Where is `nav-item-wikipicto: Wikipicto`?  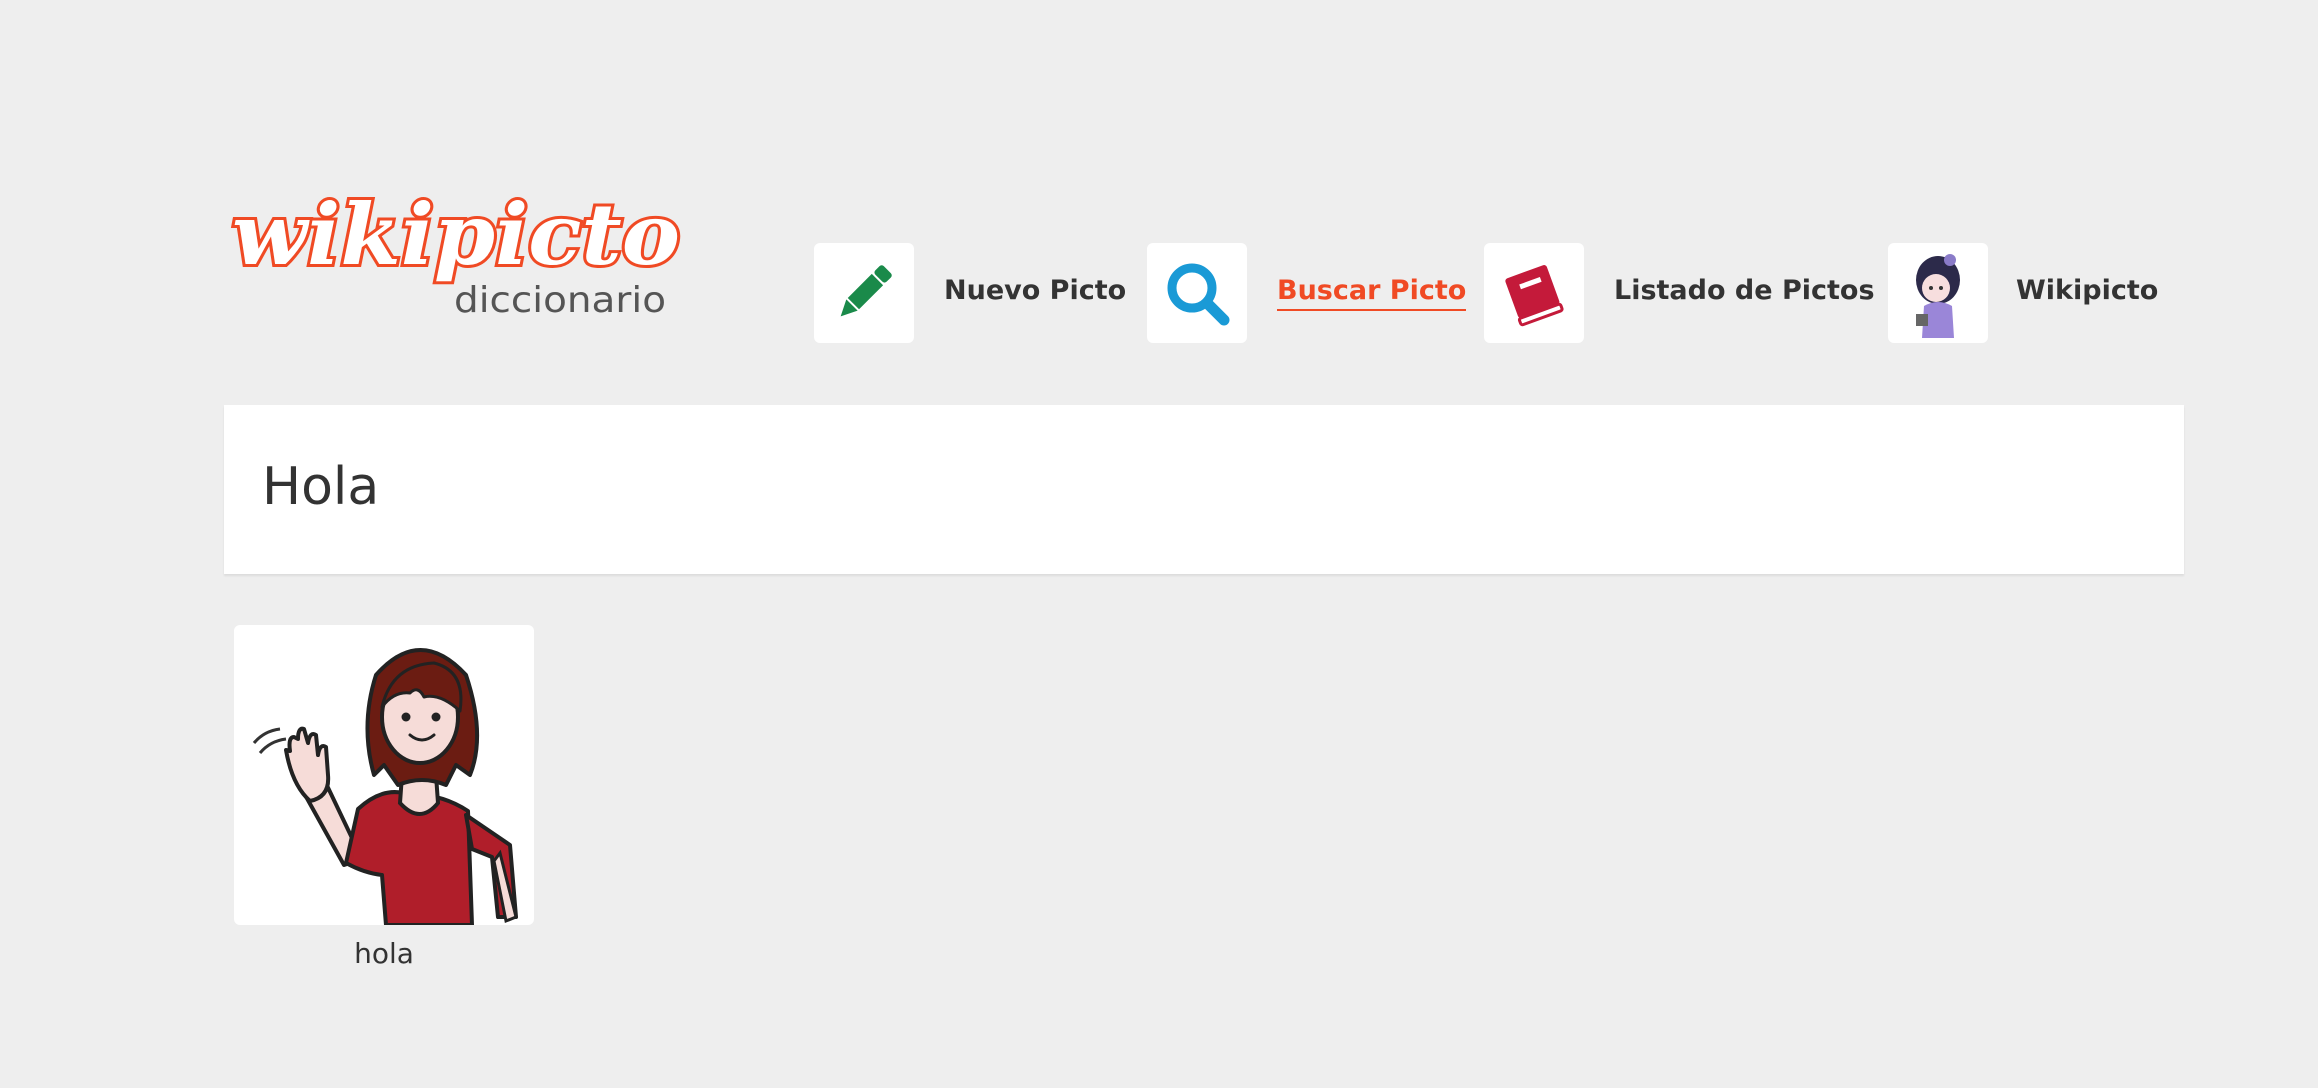
nav-item-wikipicto: Wikipicto is located at coordinates (2023, 293).